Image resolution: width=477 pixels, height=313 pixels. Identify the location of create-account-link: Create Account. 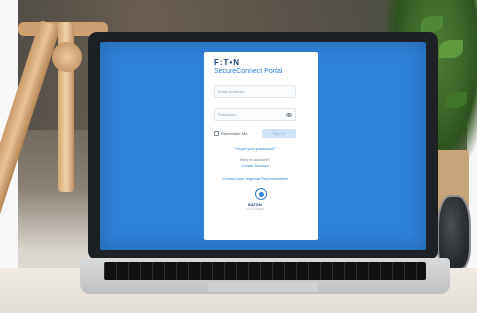
(255, 165).